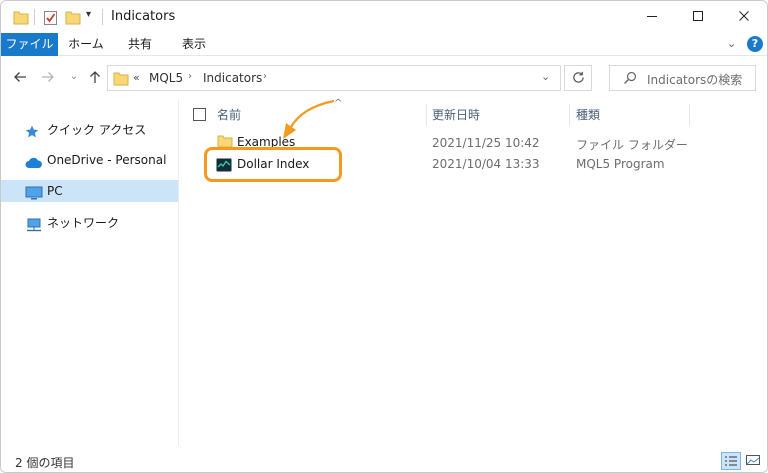  What do you see at coordinates (755, 44) in the screenshot?
I see `help-icon: ?` at bounding box center [755, 44].